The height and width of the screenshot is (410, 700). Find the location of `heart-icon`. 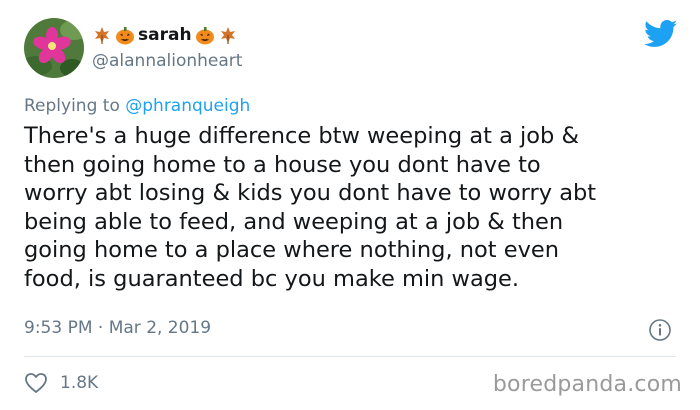

heart-icon is located at coordinates (36, 383).